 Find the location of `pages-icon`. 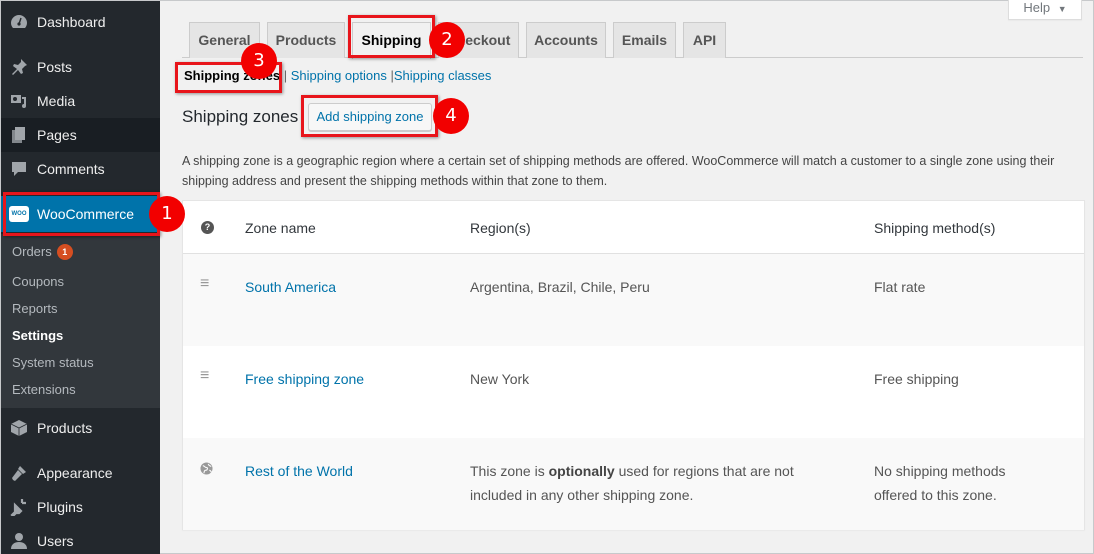

pages-icon is located at coordinates (19, 135).